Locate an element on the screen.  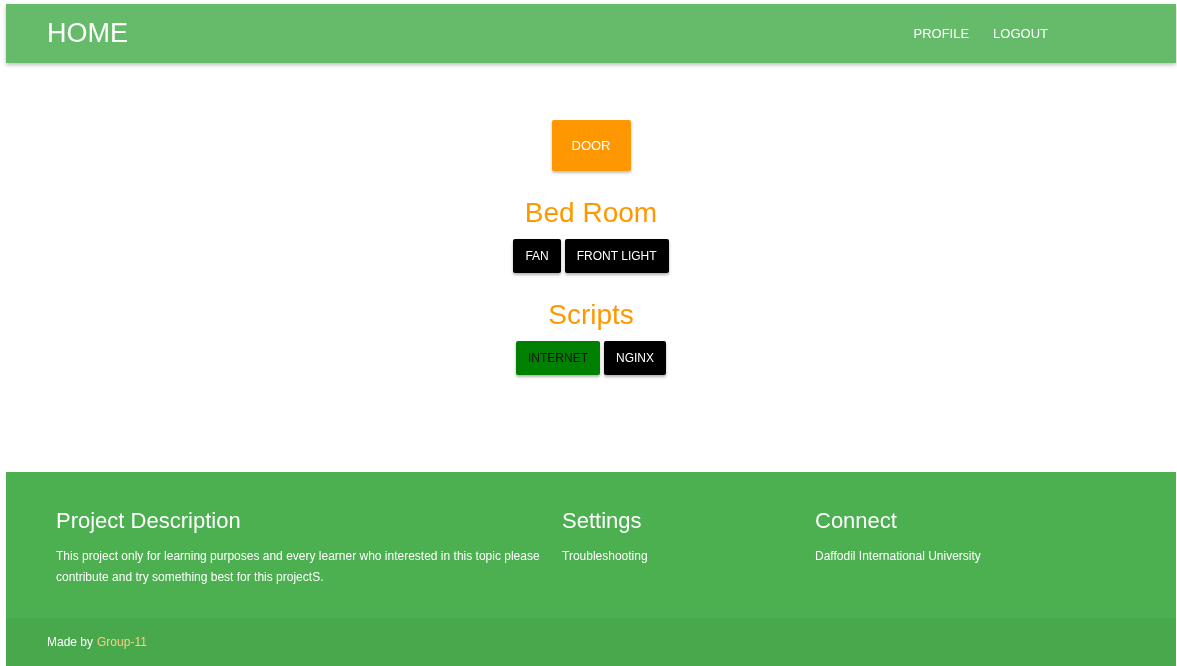
toggle-button: FAN is located at coordinates (537, 256).